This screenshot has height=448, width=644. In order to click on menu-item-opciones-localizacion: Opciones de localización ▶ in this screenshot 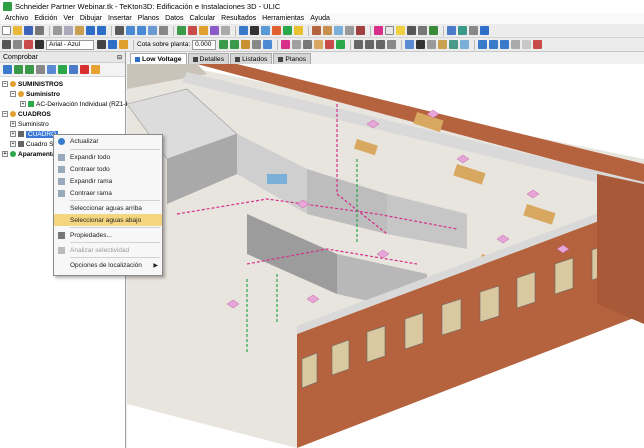, I will do `click(108, 265)`.